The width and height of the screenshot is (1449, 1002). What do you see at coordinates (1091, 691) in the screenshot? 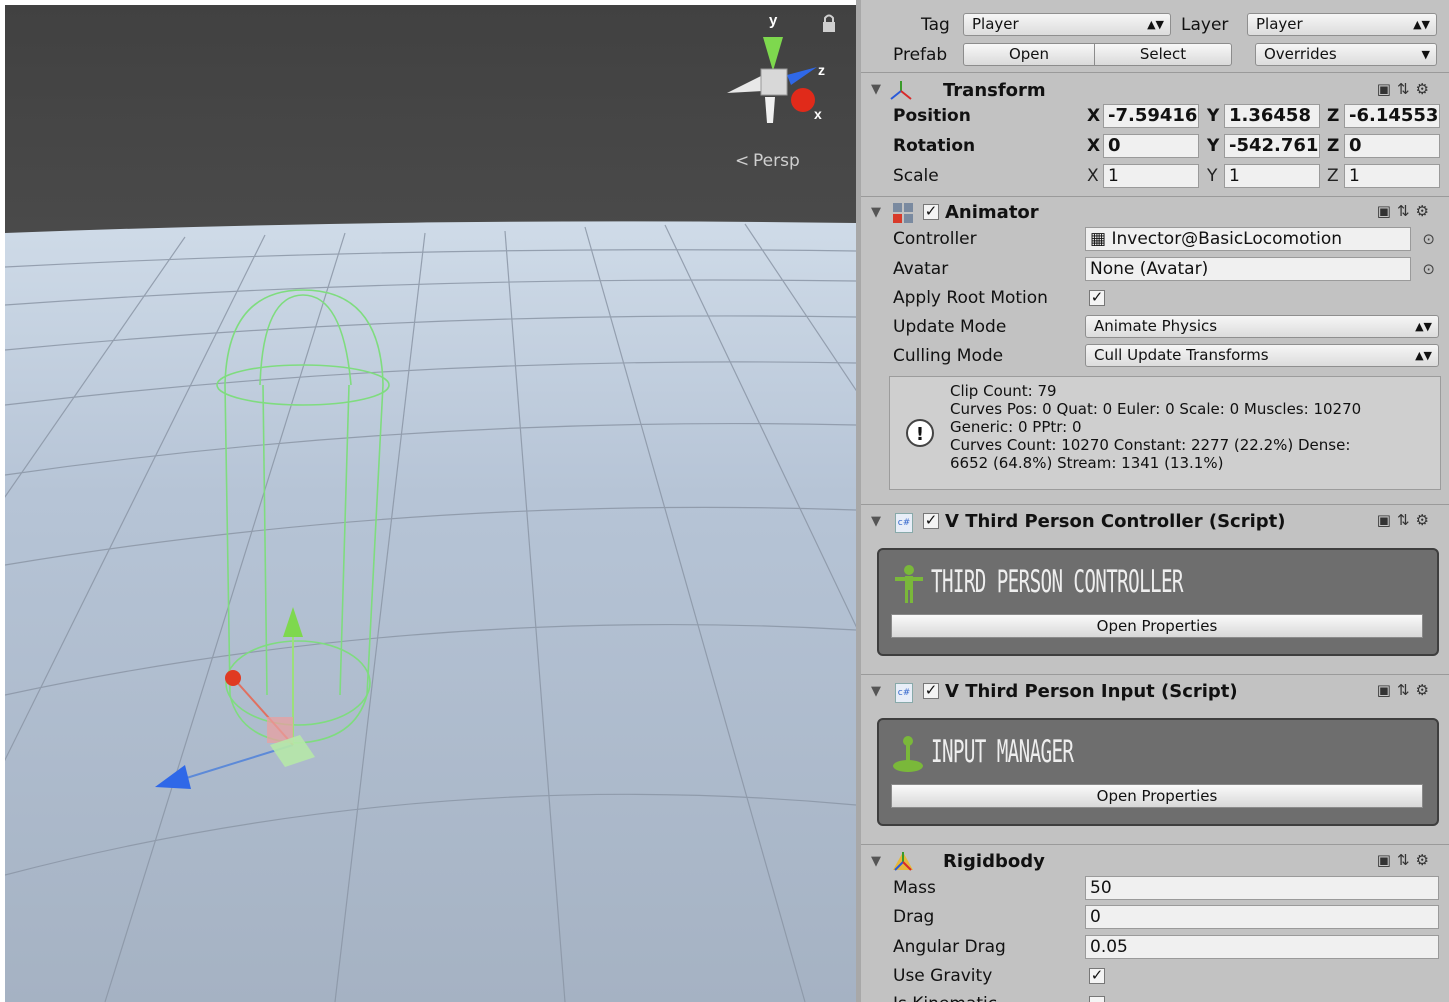
I see `tpi-title: V Third Person Input (Script)` at bounding box center [1091, 691].